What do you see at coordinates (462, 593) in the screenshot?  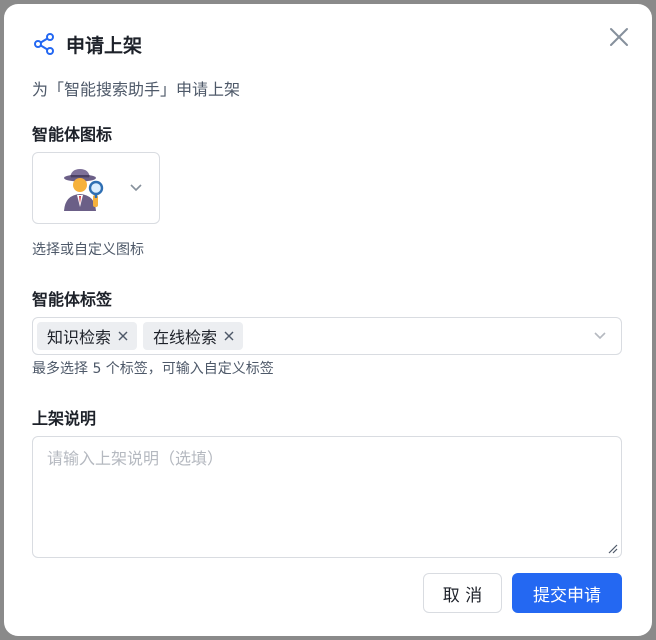 I see `cancel-button: 取 消` at bounding box center [462, 593].